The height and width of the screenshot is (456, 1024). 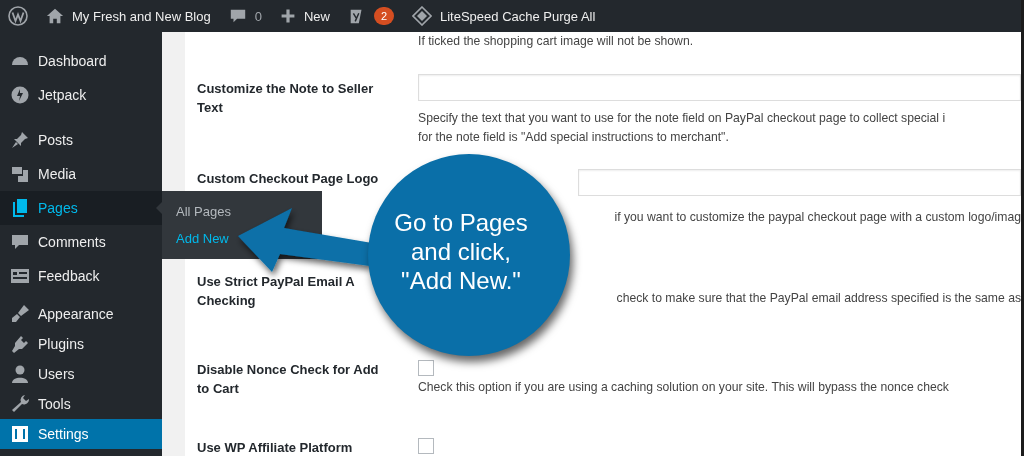 I want to click on setting-label: Use WP Affiliate Platform, so click(x=275, y=447).